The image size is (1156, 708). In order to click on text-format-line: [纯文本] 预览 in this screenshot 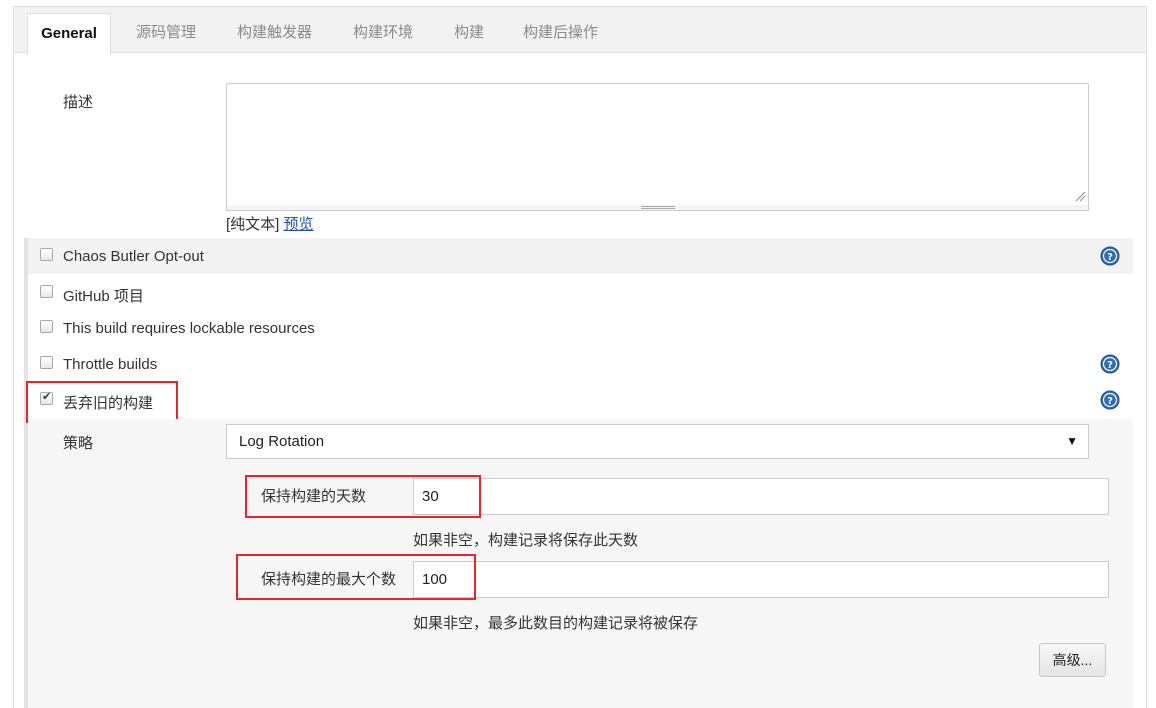, I will do `click(270, 223)`.